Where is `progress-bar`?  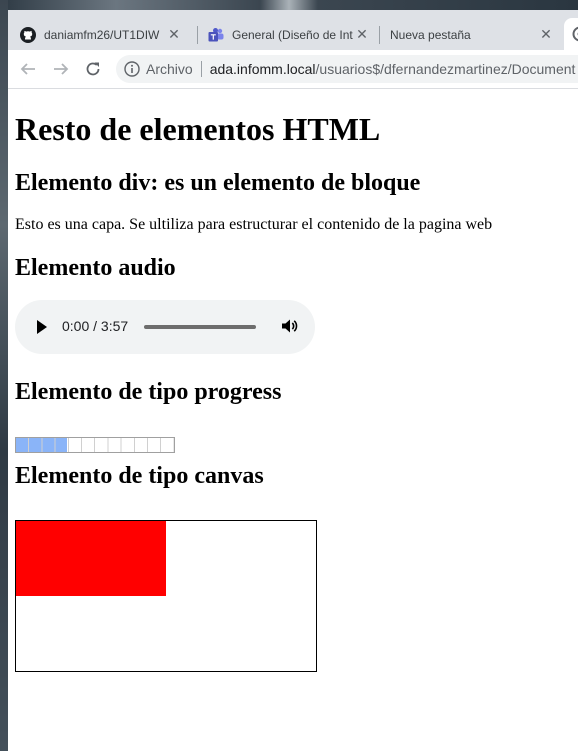 progress-bar is located at coordinates (95, 445).